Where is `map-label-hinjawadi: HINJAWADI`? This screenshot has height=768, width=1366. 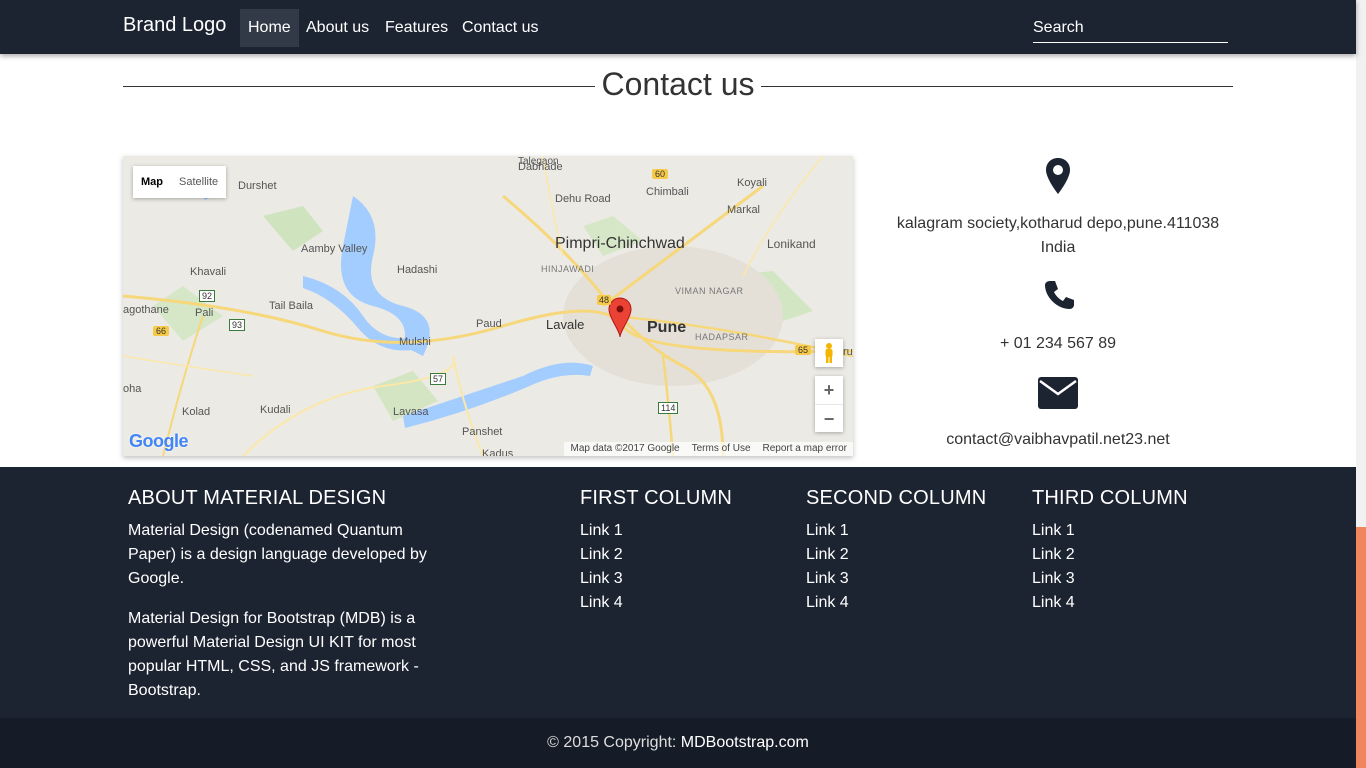 map-label-hinjawadi: HINJAWADI is located at coordinates (568, 269).